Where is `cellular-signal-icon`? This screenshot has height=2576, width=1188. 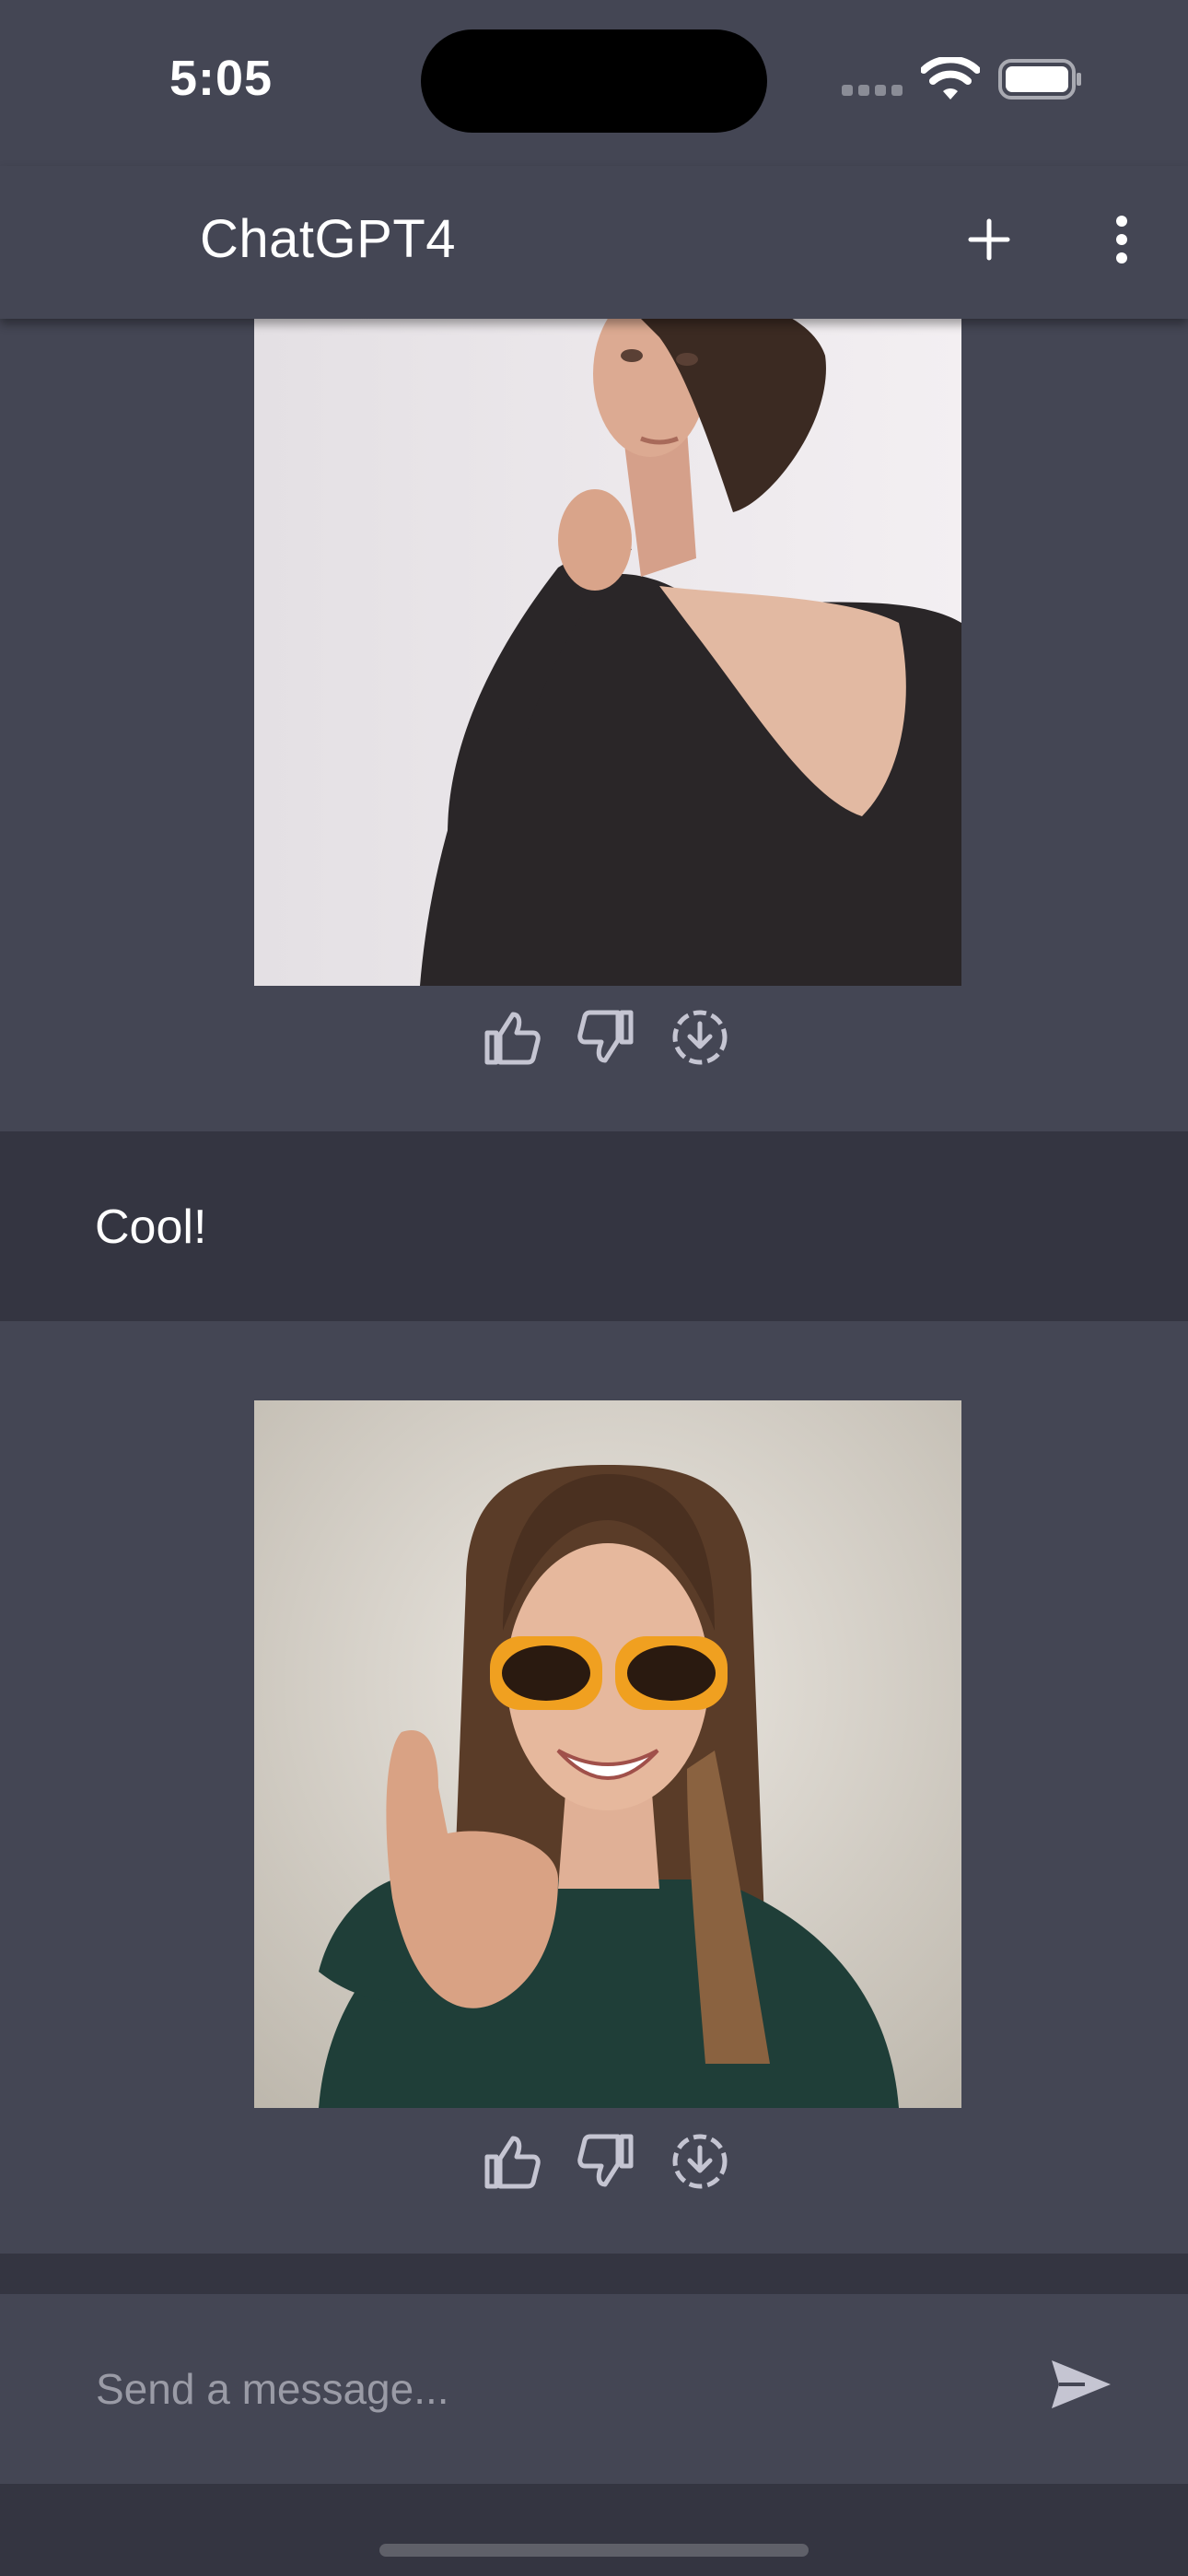 cellular-signal-icon is located at coordinates (874, 86).